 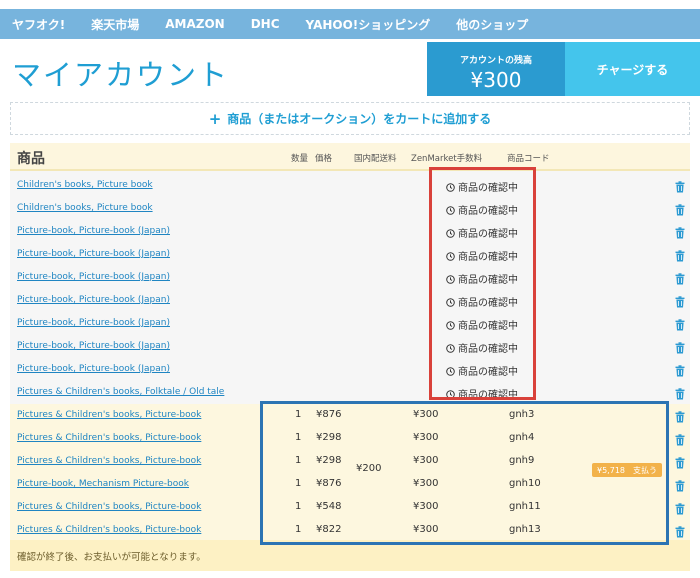 What do you see at coordinates (31, 159) in the screenshot?
I see `table-title: 商品` at bounding box center [31, 159].